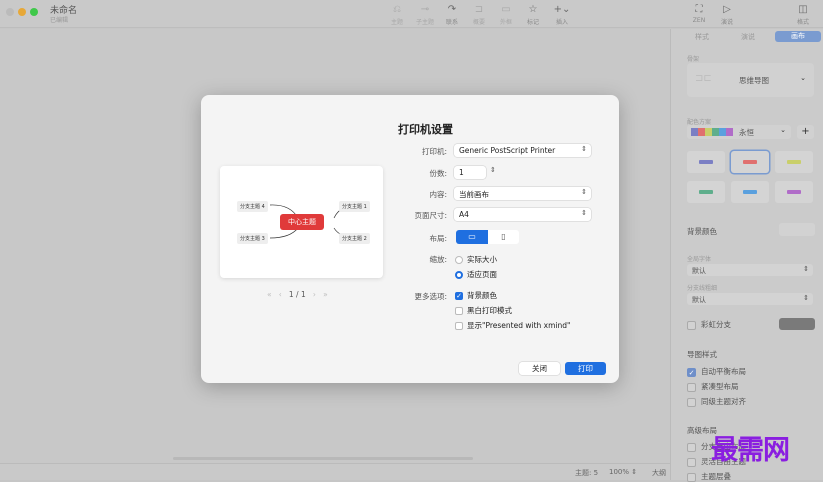  What do you see at coordinates (335, 471) in the screenshot?
I see `status-bar: 主题: 5 100% ⇕ 大纲` at bounding box center [335, 471].